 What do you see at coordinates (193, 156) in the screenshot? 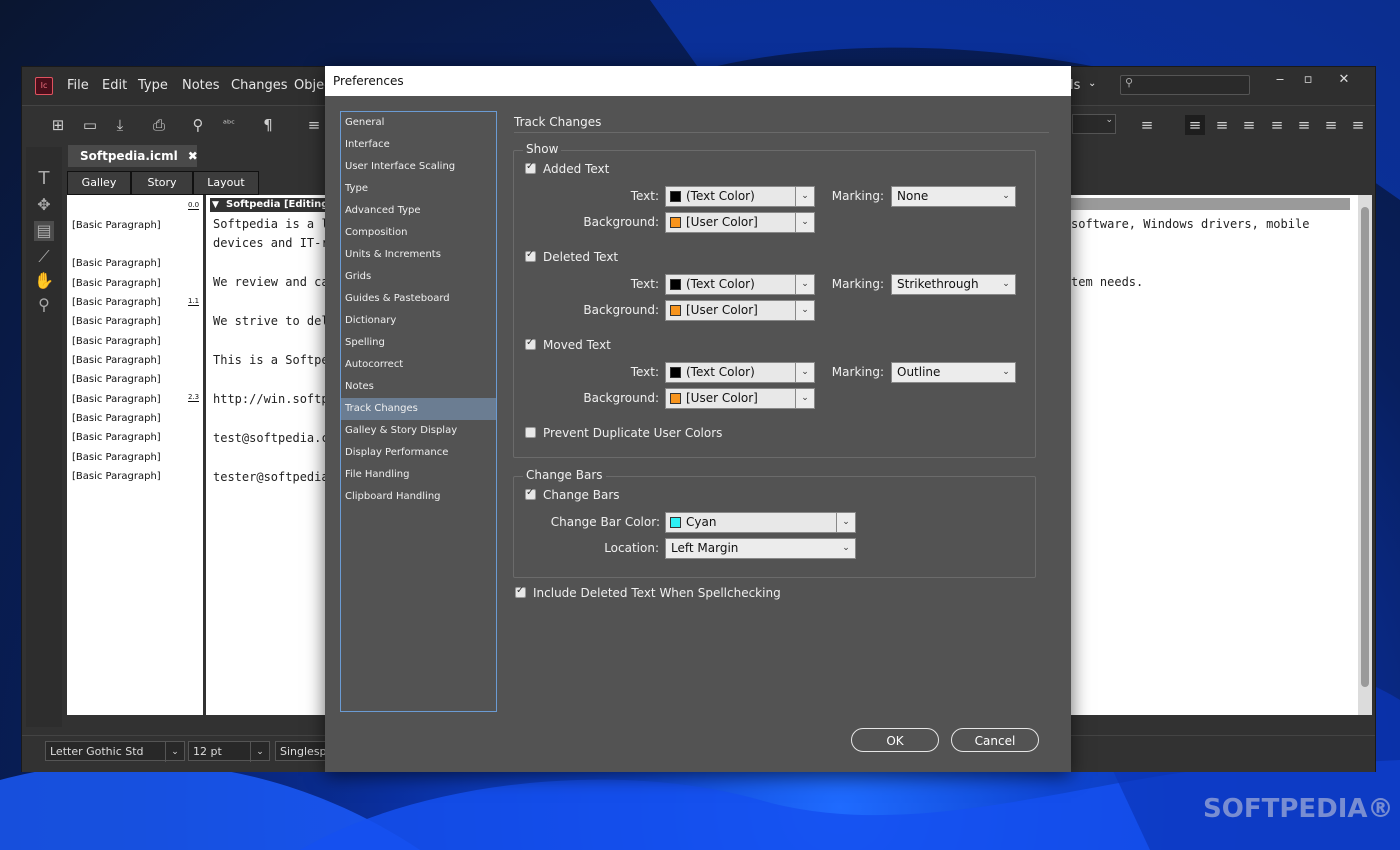
I see `close-tab-icon: ✖` at bounding box center [193, 156].